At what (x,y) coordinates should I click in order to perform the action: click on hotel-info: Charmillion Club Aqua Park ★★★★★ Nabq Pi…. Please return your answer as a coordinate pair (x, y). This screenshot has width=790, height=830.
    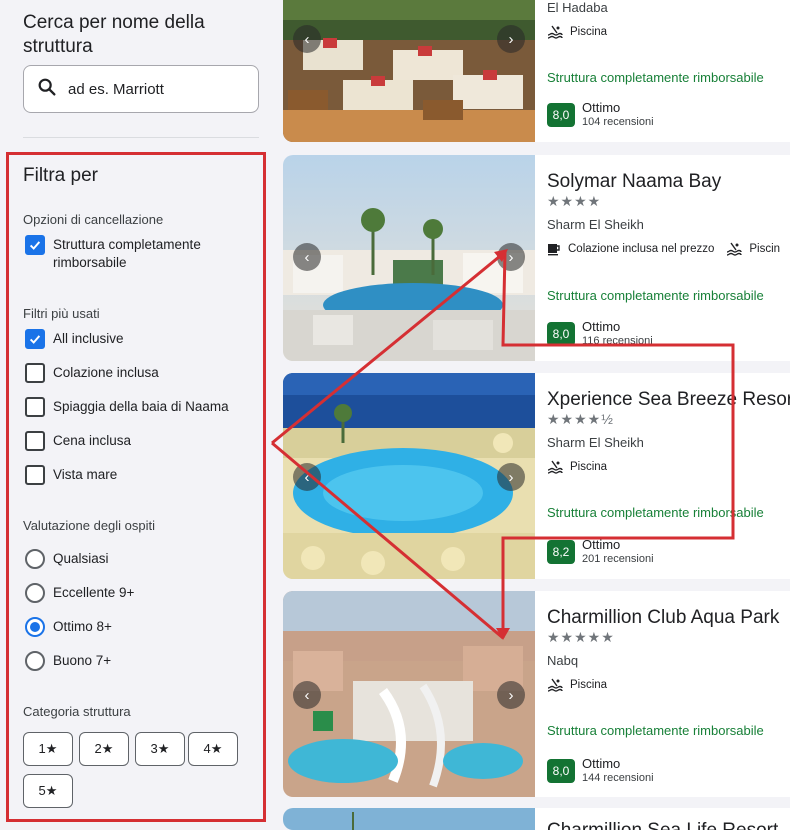
    Looking at the image, I should click on (668, 694).